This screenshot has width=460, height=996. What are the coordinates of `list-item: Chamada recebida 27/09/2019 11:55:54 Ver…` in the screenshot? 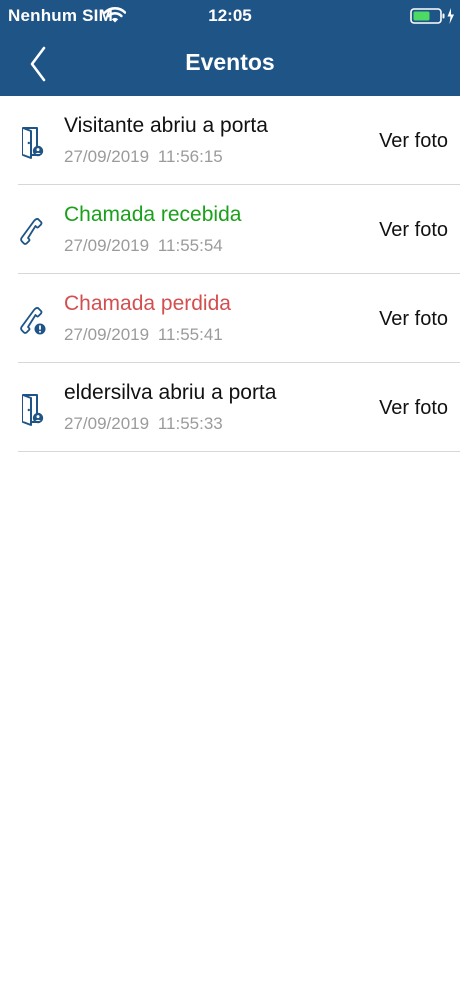 It's located at (230, 229).